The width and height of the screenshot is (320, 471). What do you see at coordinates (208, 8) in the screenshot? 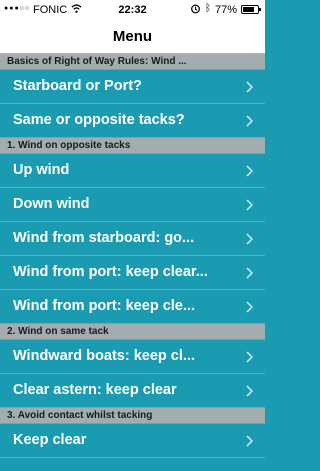
I see `bluetooth-icon: ᛒ` at bounding box center [208, 8].